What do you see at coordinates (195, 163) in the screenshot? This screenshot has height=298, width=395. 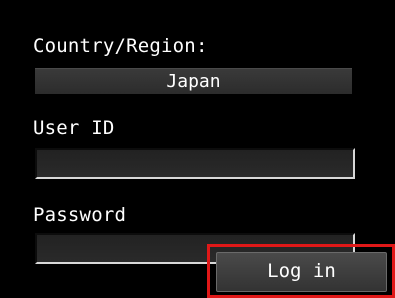 I see `user-id-field` at bounding box center [195, 163].